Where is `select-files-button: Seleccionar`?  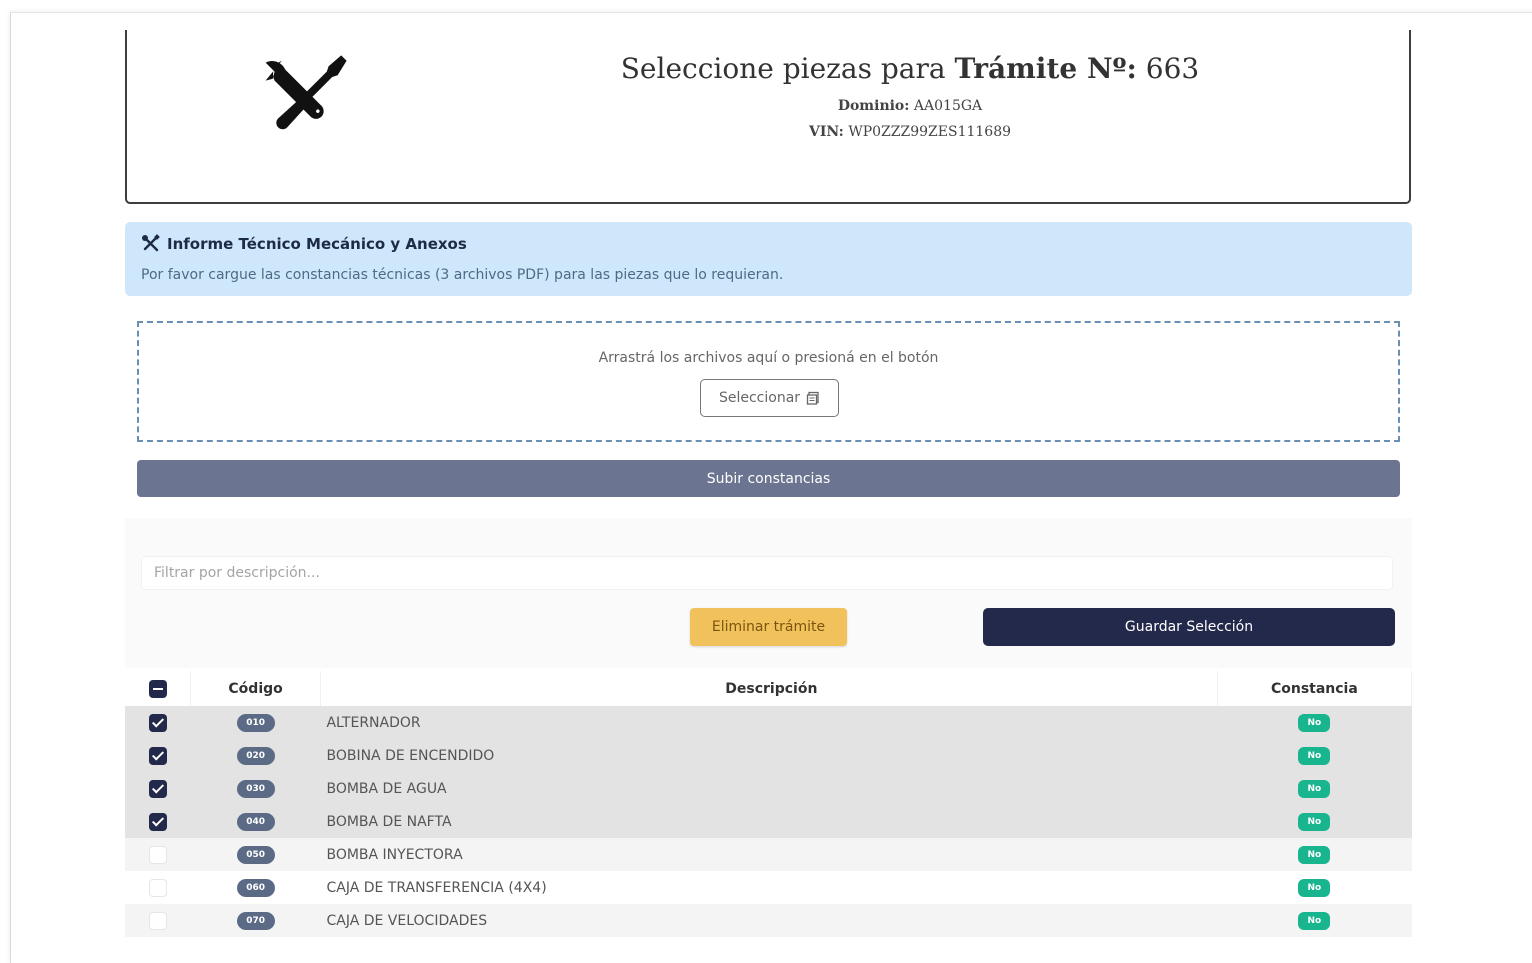
select-files-button: Seleccionar is located at coordinates (769, 398).